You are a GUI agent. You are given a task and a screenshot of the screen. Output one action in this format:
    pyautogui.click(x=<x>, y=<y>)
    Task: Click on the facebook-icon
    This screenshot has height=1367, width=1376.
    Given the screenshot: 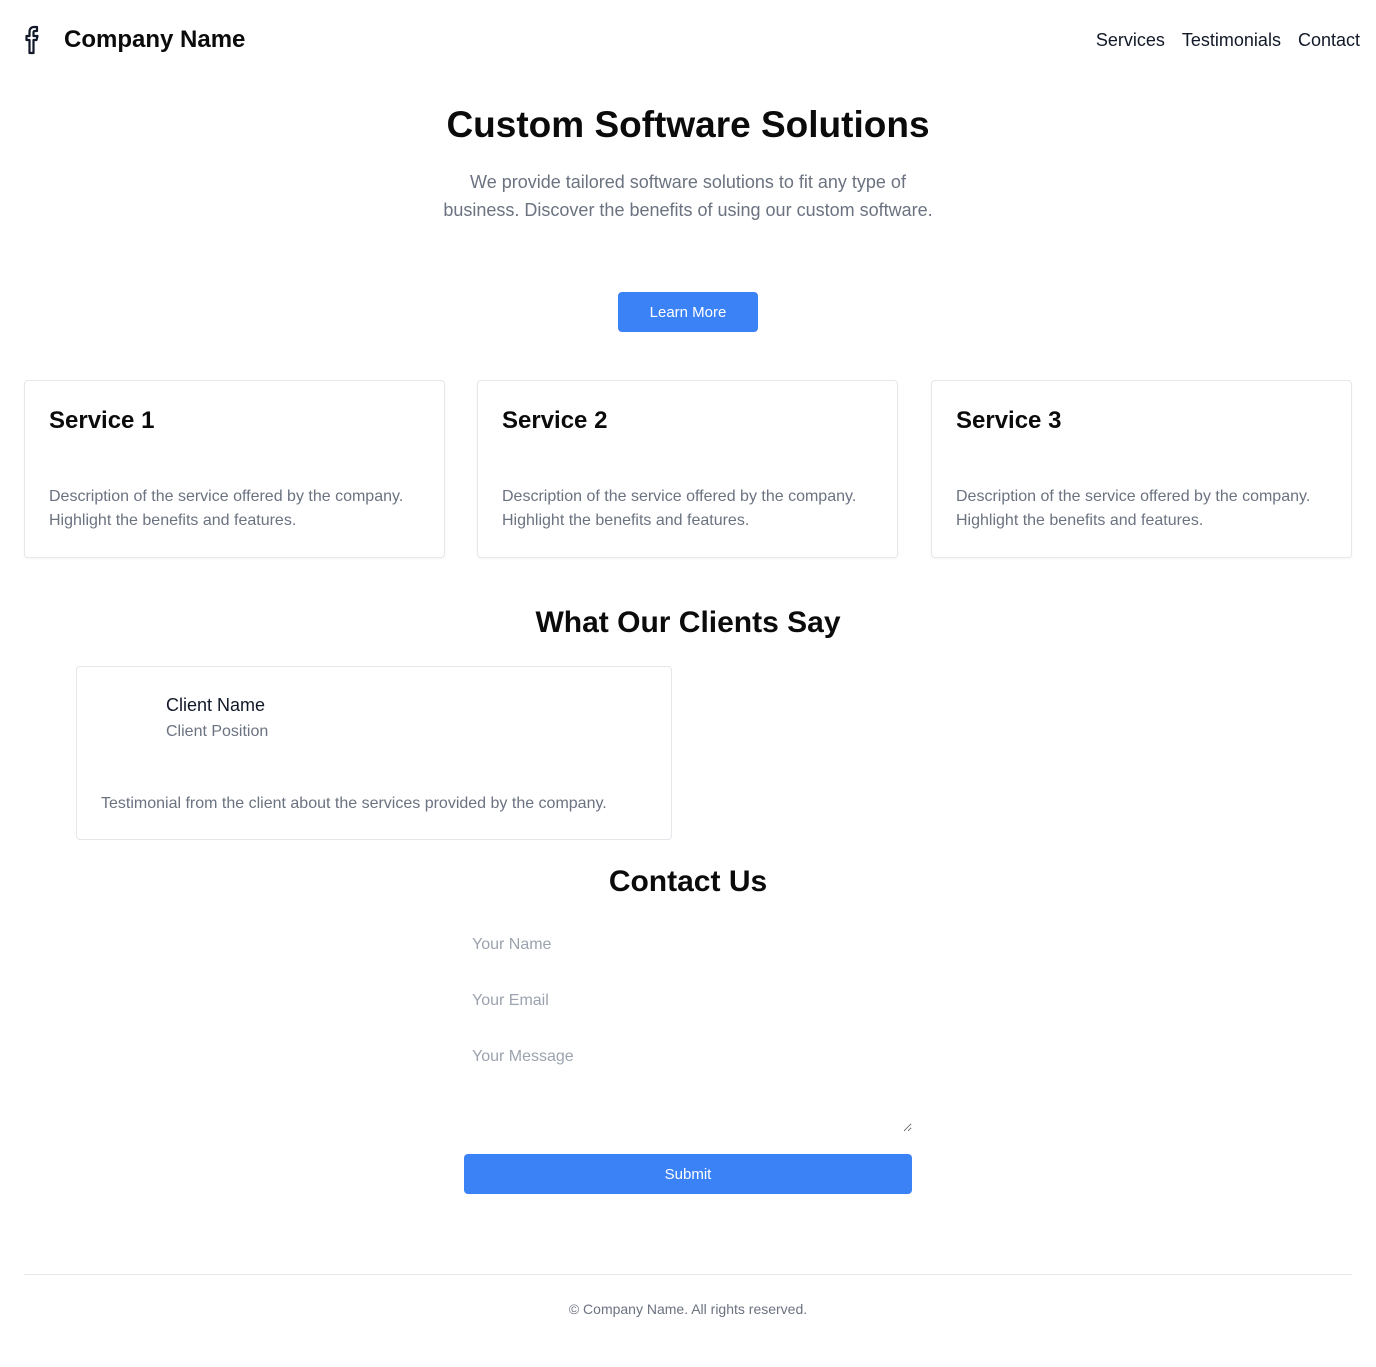 What is the action you would take?
    pyautogui.click(x=33, y=40)
    